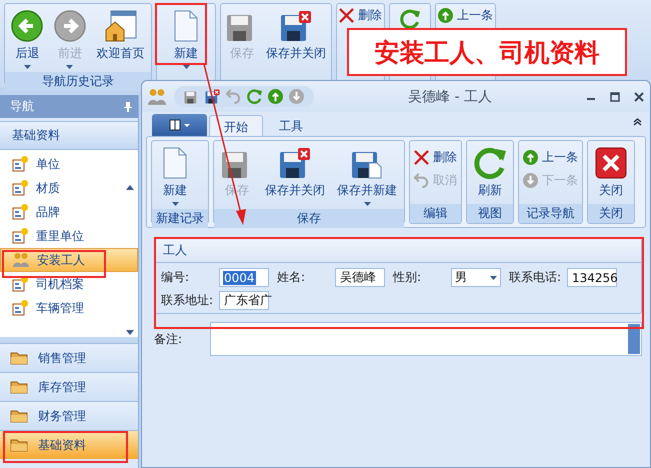  Describe the element at coordinates (60, 188) in the screenshot. I see `nav-item: 材质` at that location.